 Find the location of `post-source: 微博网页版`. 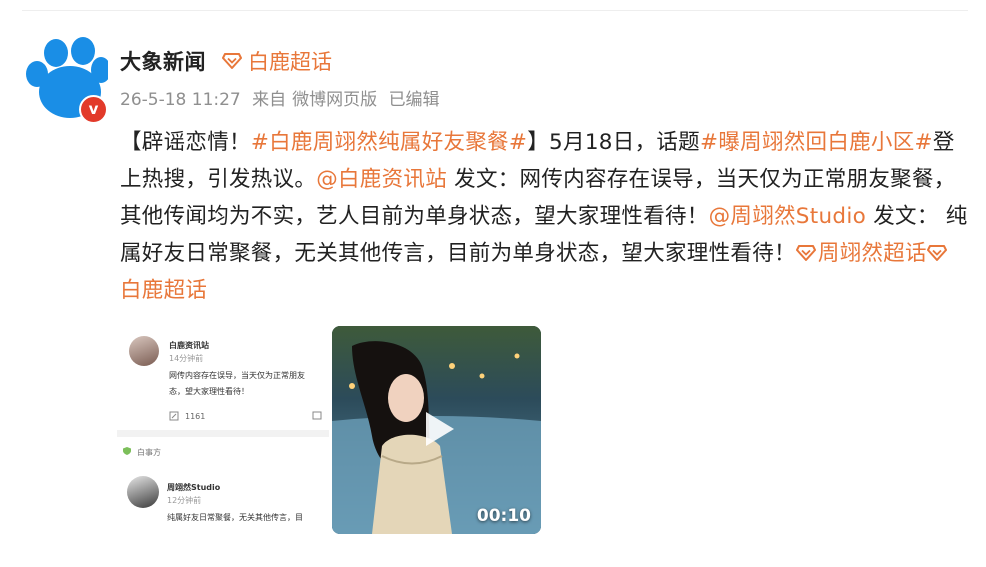

post-source: 微博网页版 is located at coordinates (335, 100).